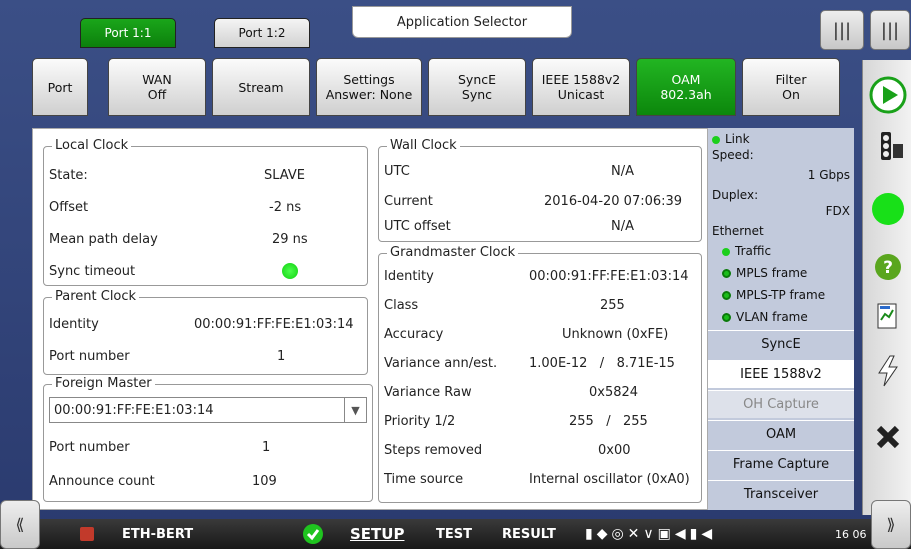  Describe the element at coordinates (377, 534) in the screenshot. I see `setup-tab: SETUP` at that location.